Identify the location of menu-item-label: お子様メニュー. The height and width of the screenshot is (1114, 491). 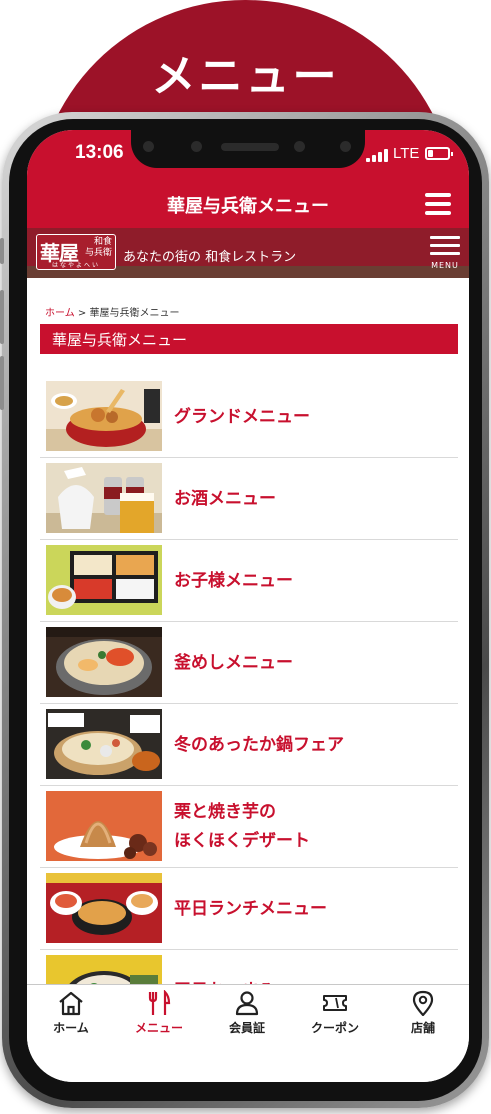
(233, 580).